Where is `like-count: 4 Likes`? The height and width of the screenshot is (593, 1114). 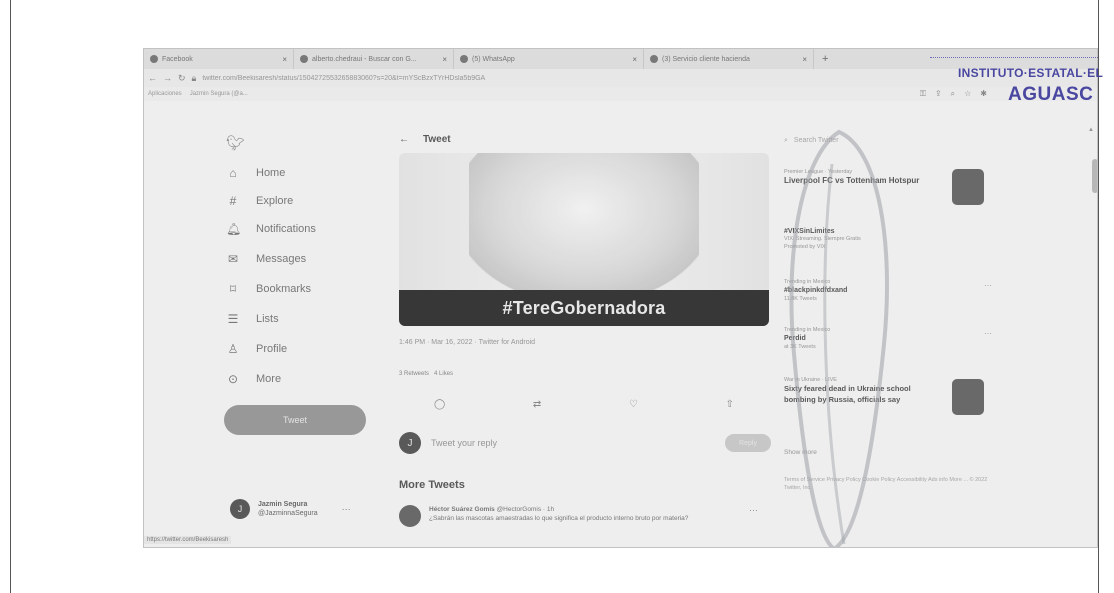 like-count: 4 Likes is located at coordinates (443, 374).